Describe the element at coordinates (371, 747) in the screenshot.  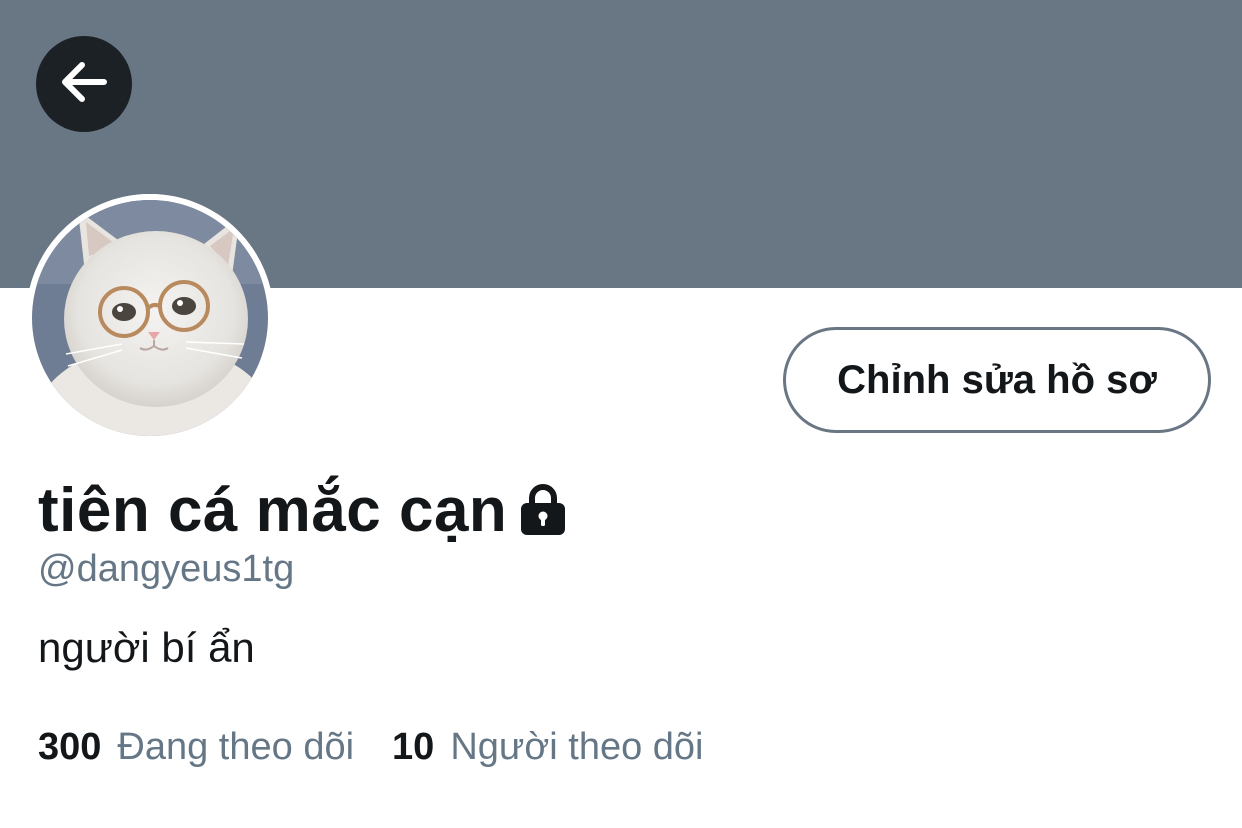
I see `follow-stats: 300 Đang theo dõi 10 Người theo dõi` at that location.